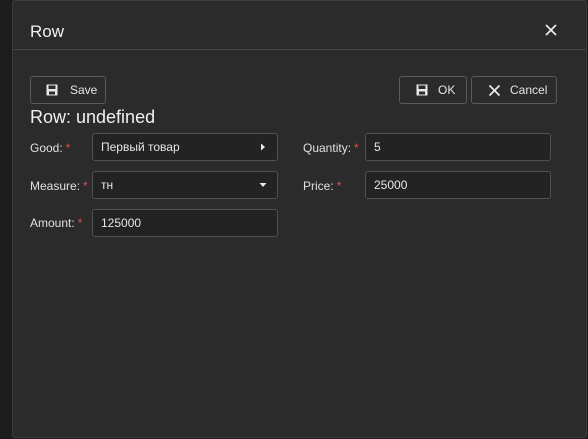  I want to click on quantity-value: 5, so click(377, 147).